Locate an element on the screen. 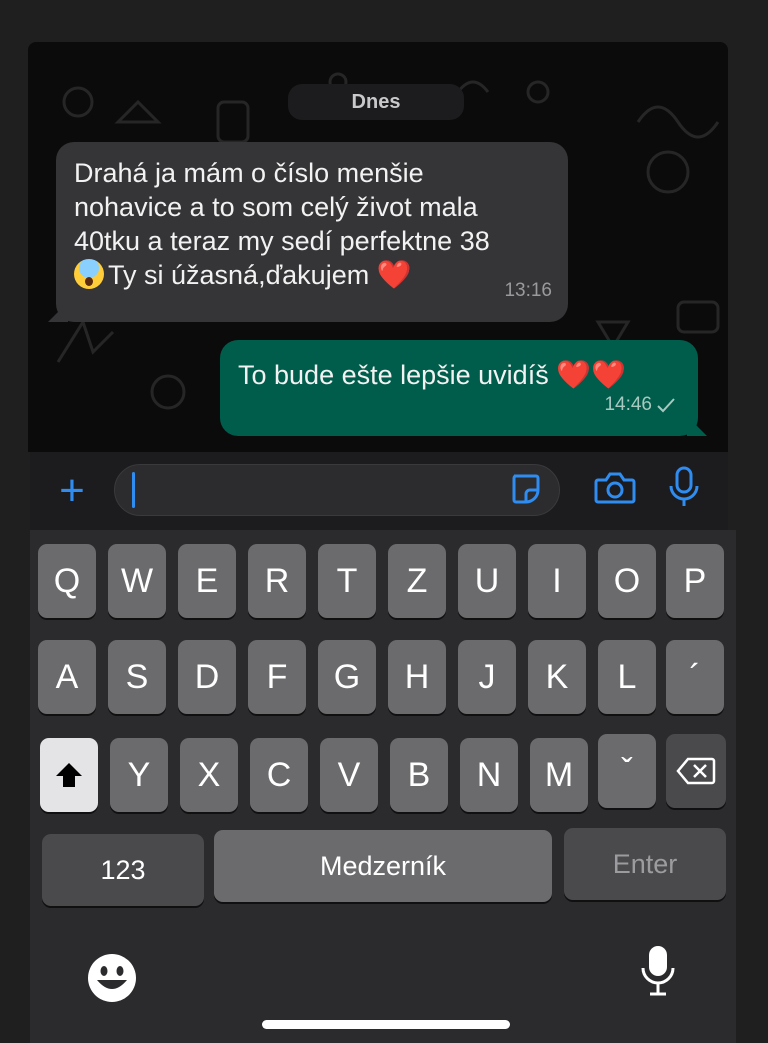  key-a: A is located at coordinates (67, 677).